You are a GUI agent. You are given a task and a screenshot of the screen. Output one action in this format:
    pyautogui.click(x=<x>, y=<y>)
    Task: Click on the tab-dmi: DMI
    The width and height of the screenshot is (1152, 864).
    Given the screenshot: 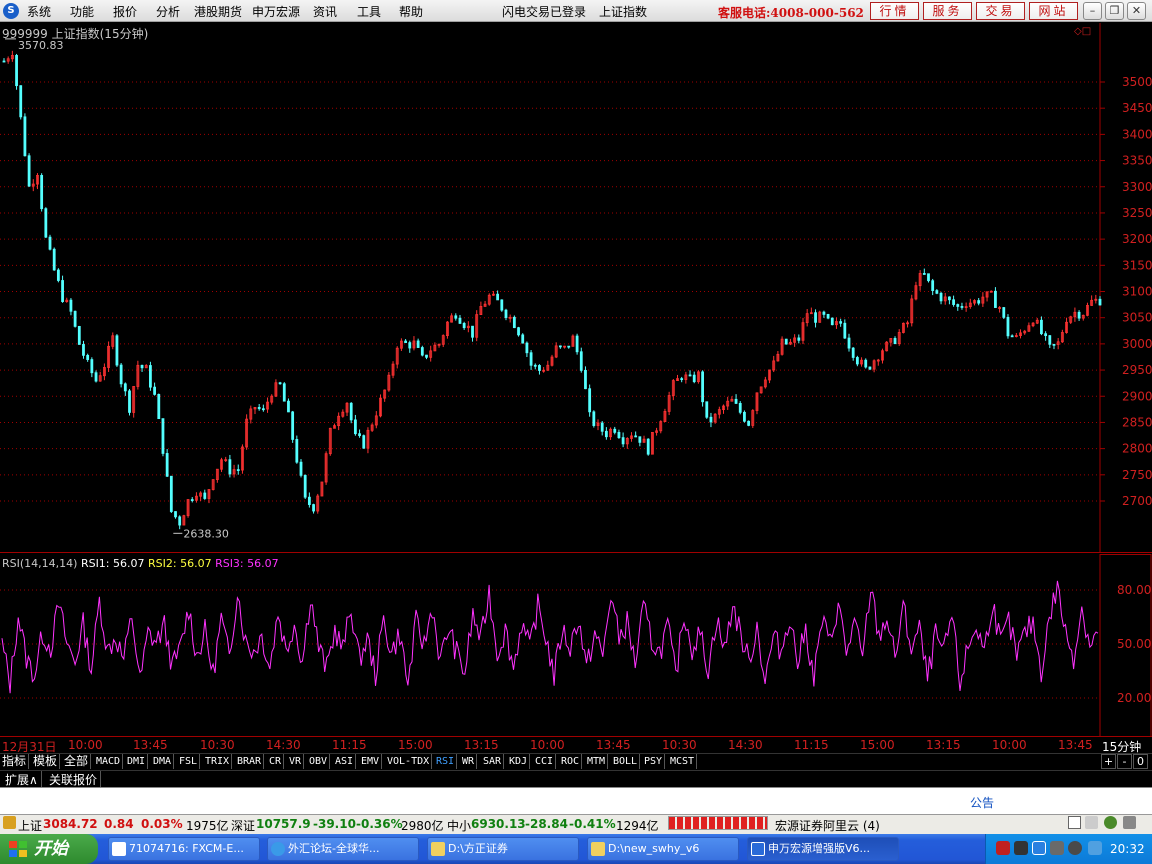 What is the action you would take?
    pyautogui.click(x=137, y=761)
    